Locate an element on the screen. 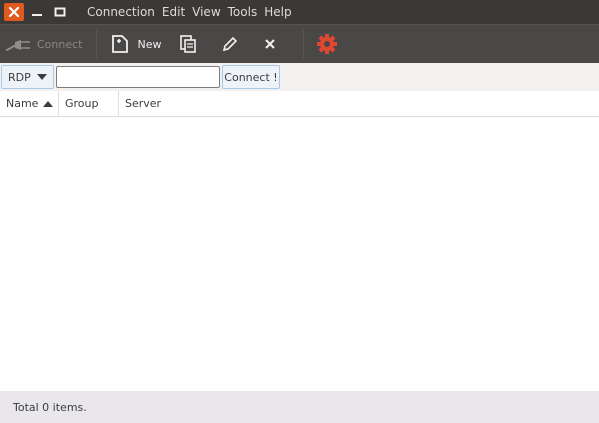  close-icon is located at coordinates (14, 12).